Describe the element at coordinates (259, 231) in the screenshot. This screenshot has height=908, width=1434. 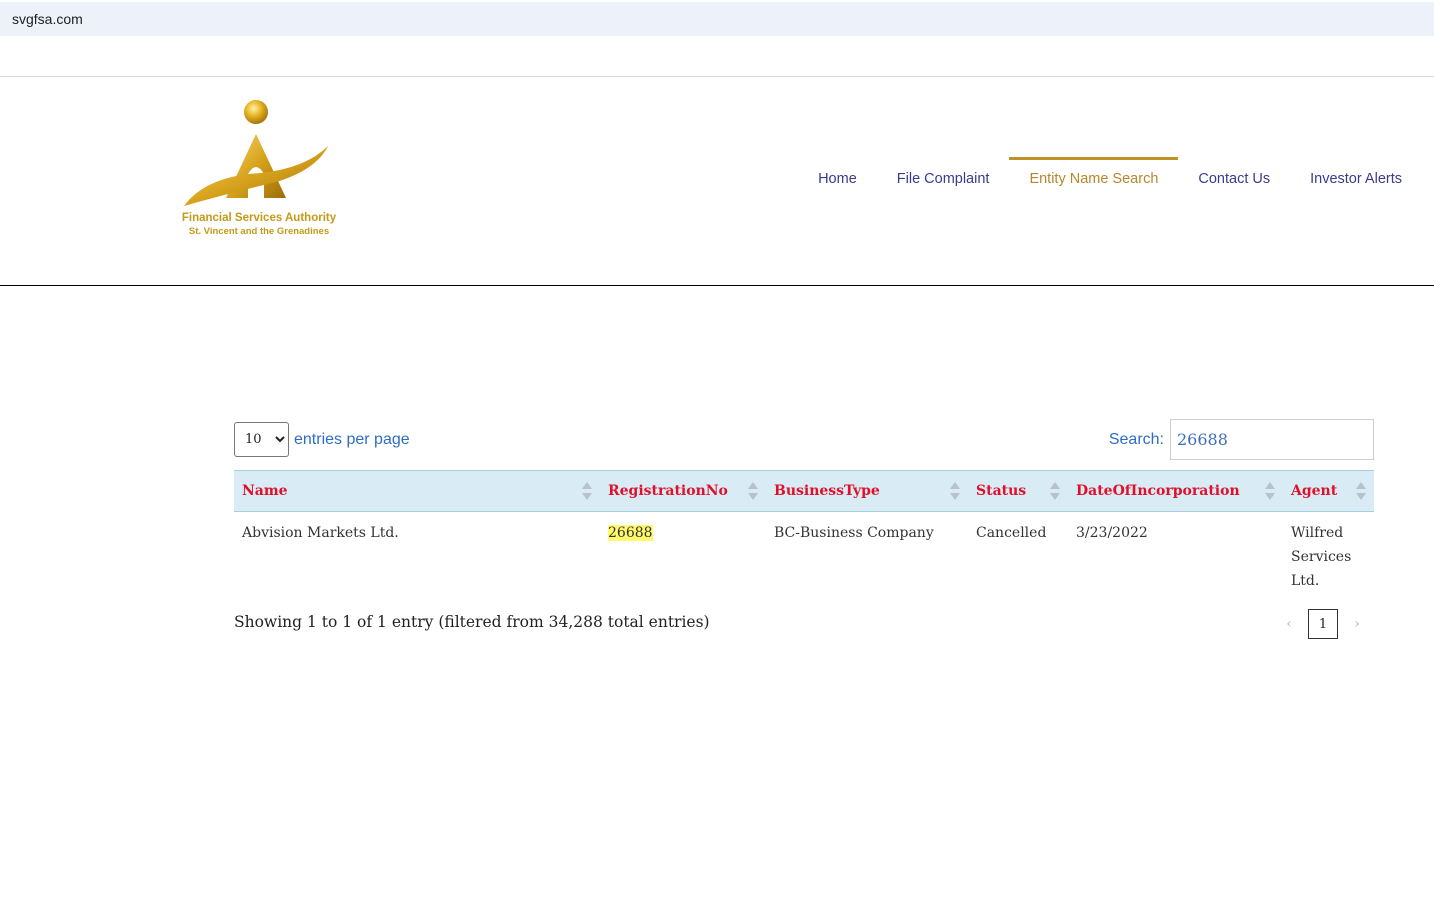
I see `logo-subtitle: St. Vincent and the Grenadines` at that location.